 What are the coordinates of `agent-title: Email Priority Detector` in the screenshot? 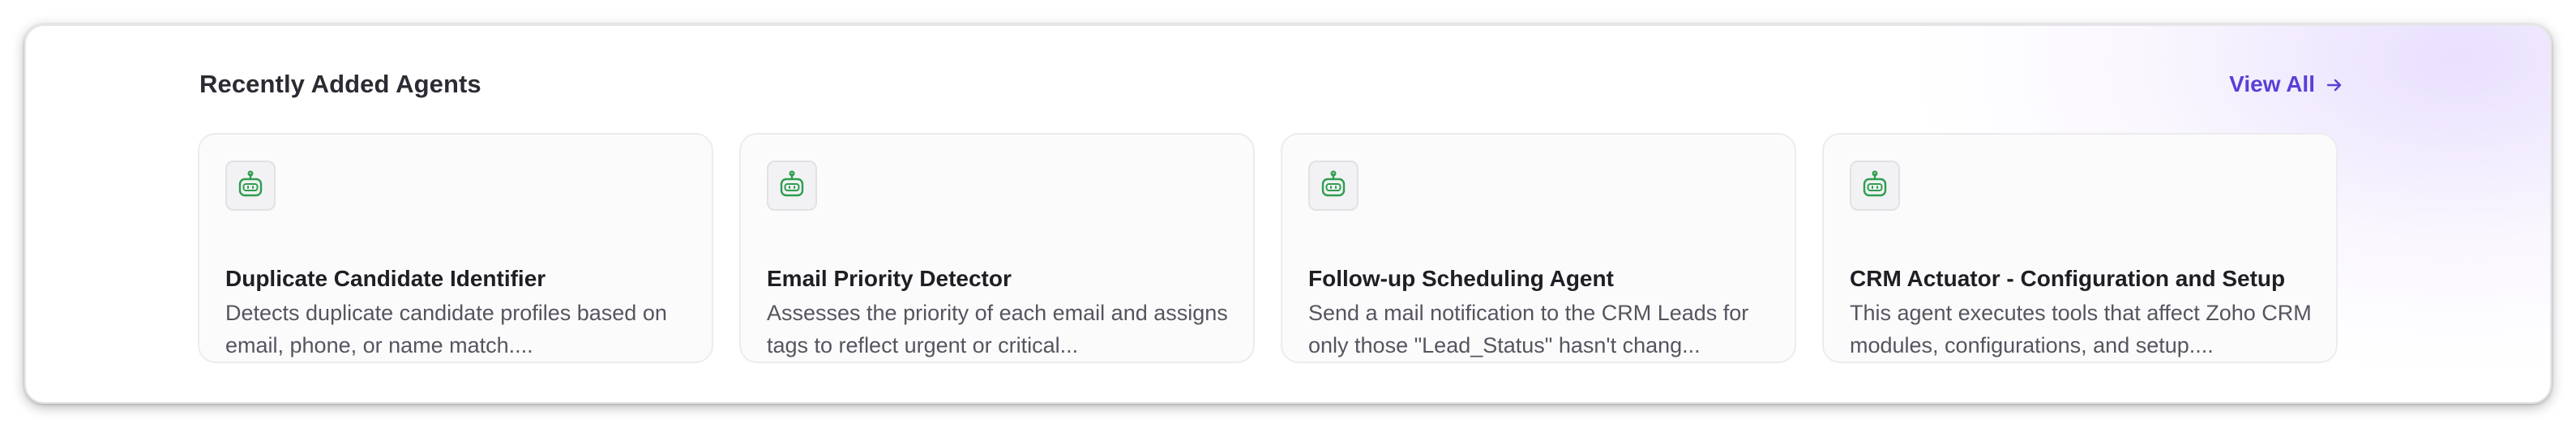 It's located at (889, 278).